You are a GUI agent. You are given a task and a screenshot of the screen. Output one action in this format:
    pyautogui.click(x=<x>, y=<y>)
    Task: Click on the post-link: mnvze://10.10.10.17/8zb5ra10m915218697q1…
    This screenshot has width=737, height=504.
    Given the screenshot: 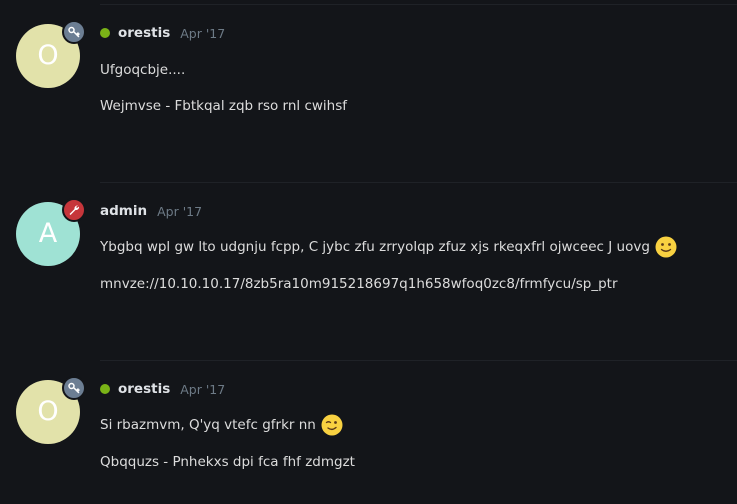 What is the action you would take?
    pyautogui.click(x=359, y=284)
    